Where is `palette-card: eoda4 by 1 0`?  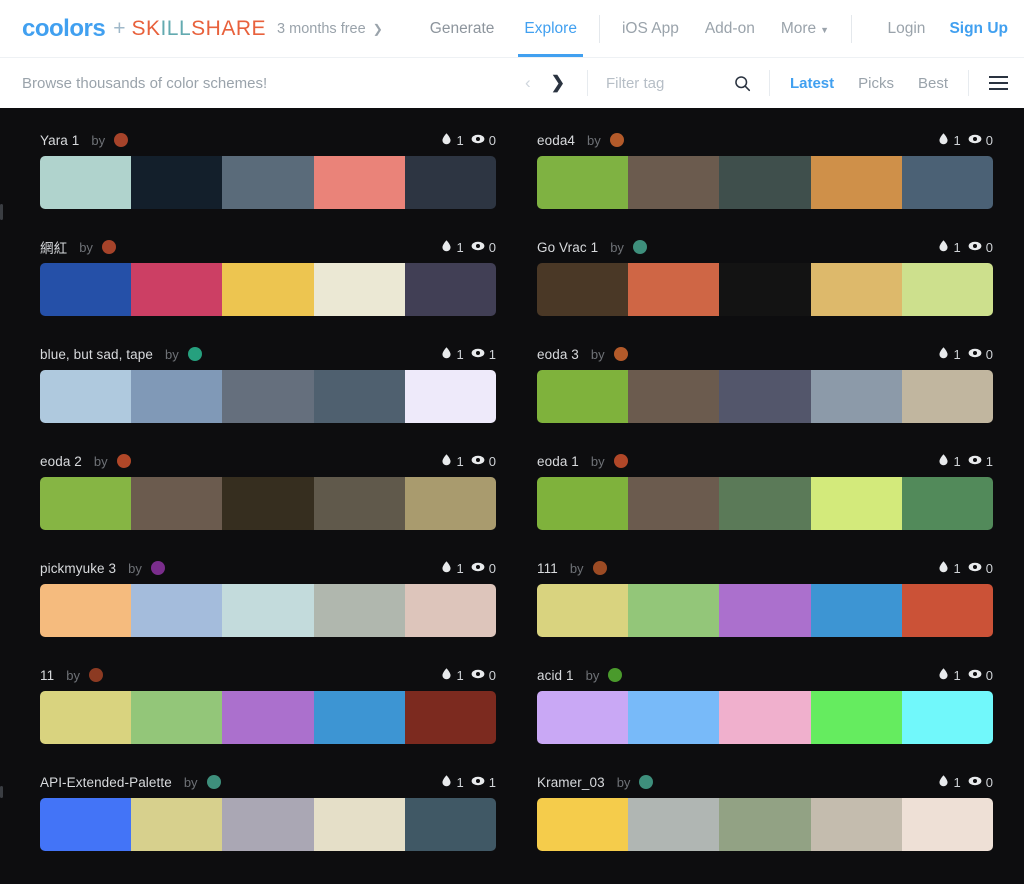
palette-card: eoda4 by 1 0 is located at coordinates (765, 179).